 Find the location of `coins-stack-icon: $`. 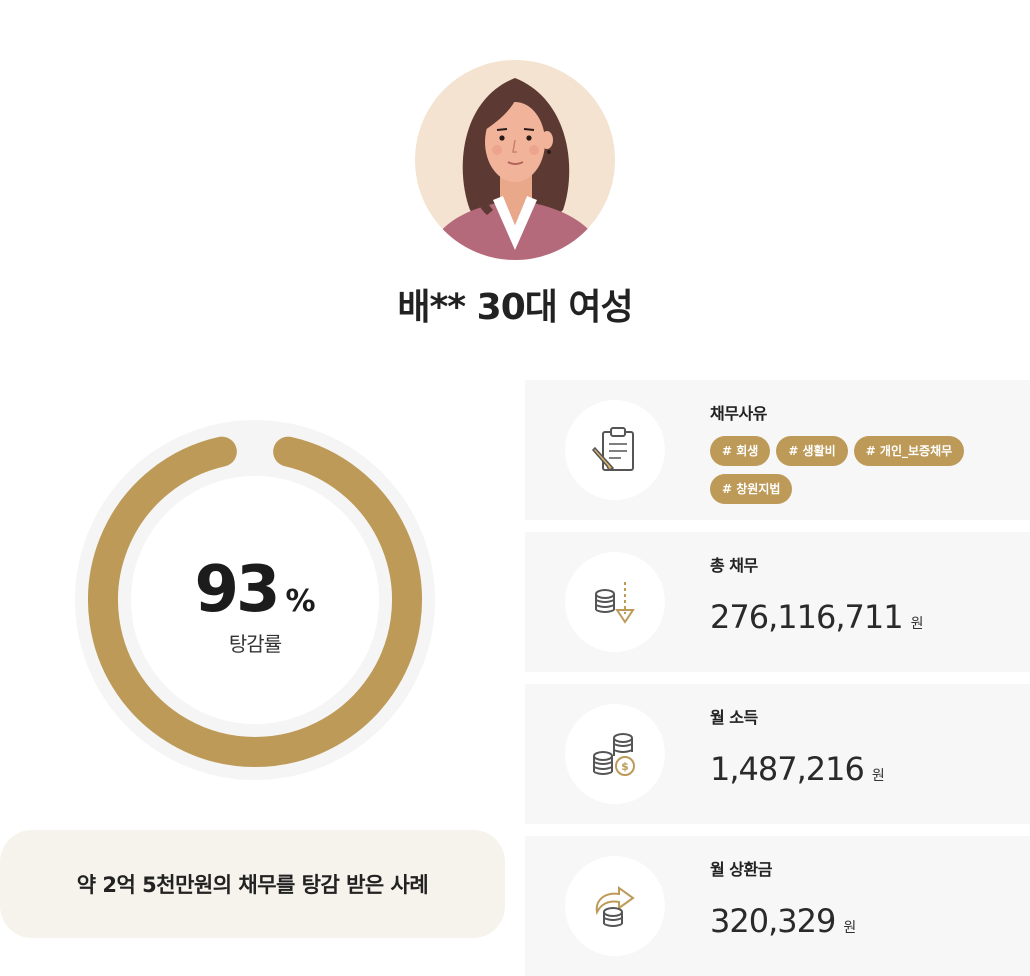

coins-stack-icon: $ is located at coordinates (614, 754).